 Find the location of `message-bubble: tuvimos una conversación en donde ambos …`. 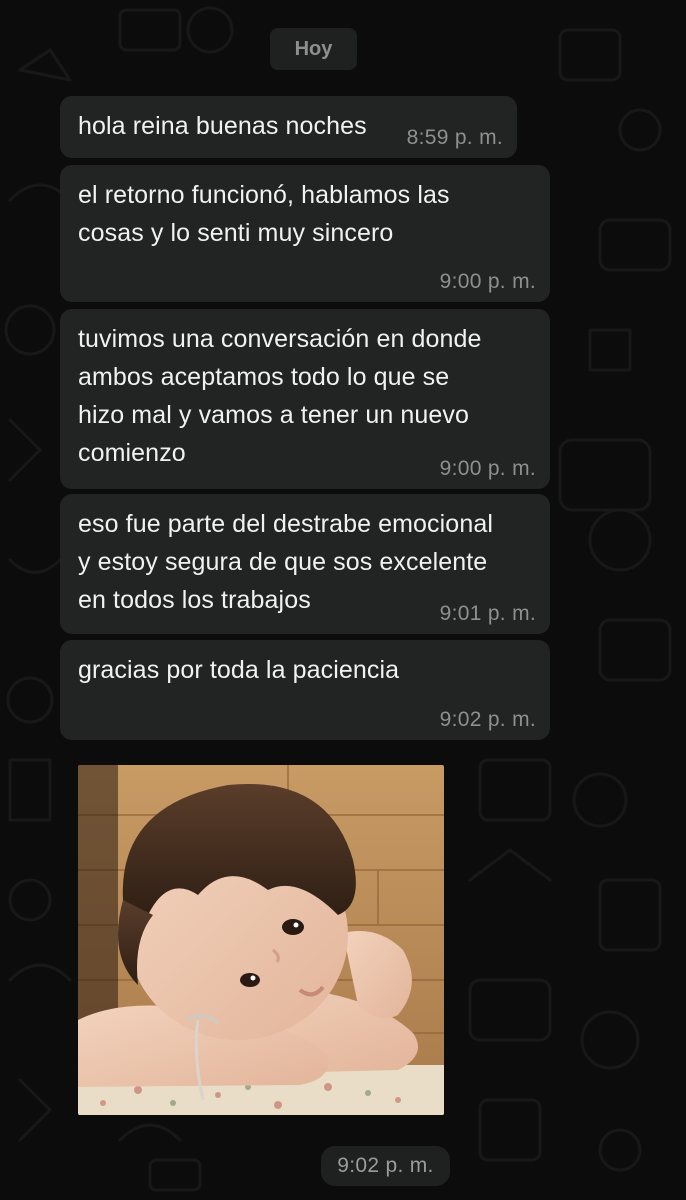

message-bubble: tuvimos una conversación en donde ambos … is located at coordinates (305, 399).